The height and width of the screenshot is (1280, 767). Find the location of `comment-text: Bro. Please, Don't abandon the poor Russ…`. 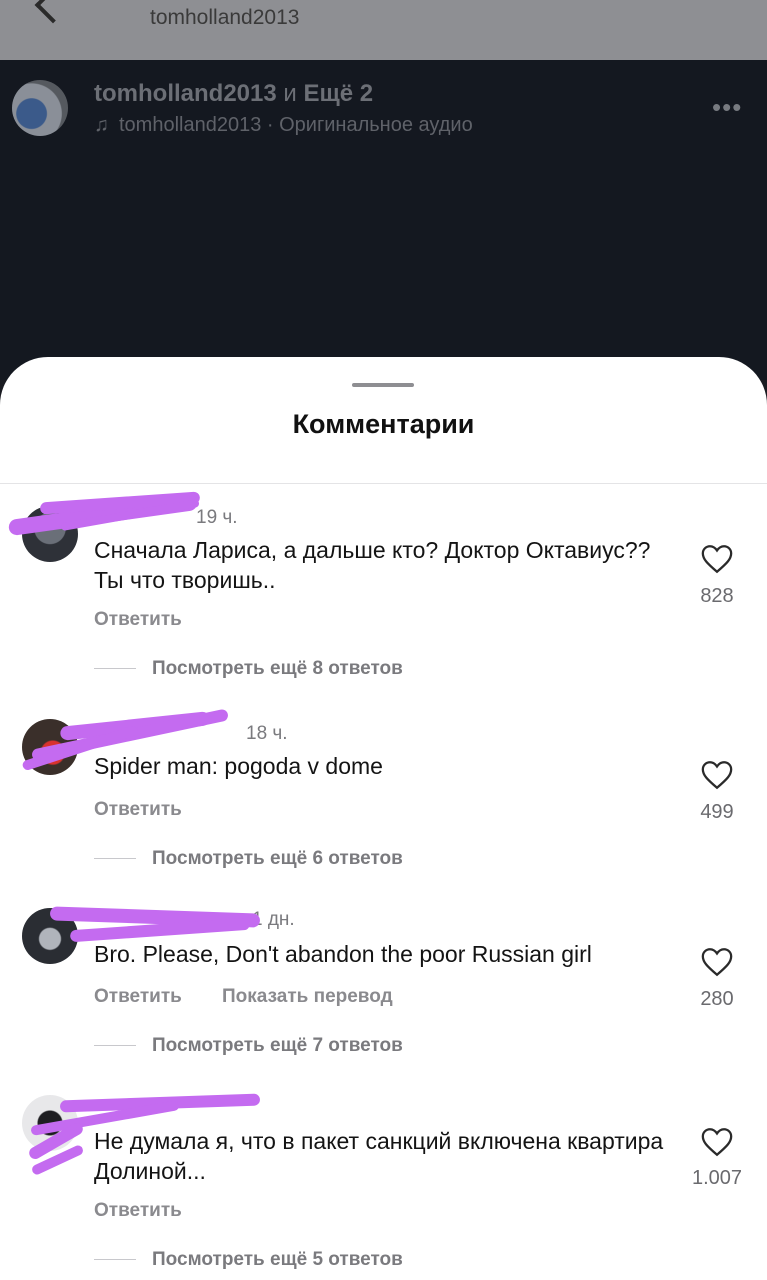

comment-text: Bro. Please, Don't abandon the poor Russ… is located at coordinates (343, 954).